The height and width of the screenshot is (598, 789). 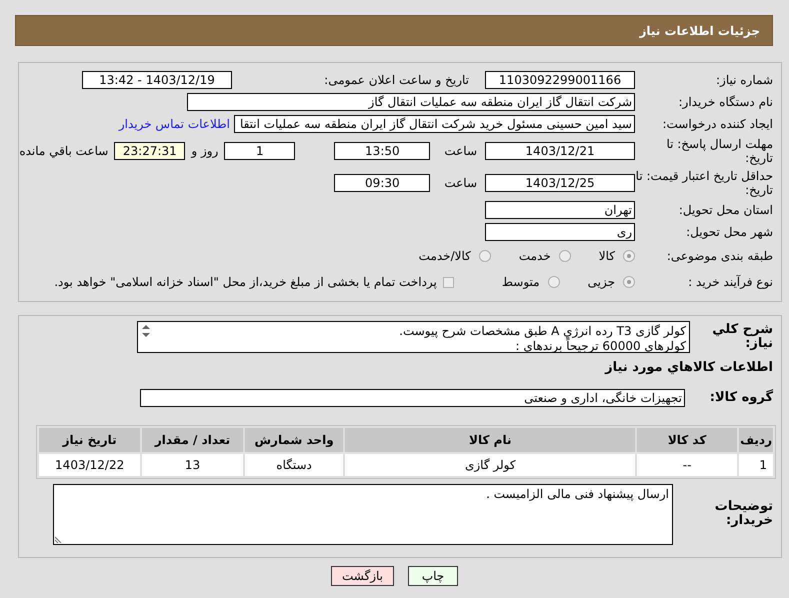 I want to click on days-field: 1, so click(x=260, y=151).